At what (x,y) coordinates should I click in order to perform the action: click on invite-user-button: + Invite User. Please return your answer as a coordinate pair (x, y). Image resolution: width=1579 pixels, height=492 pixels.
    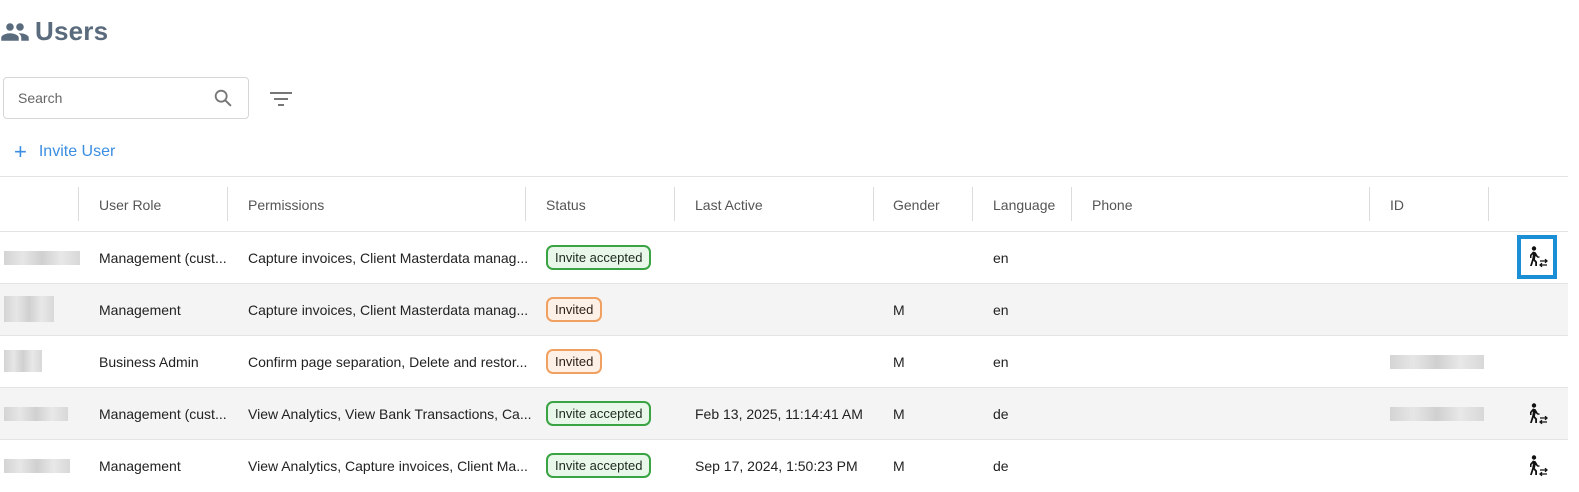
    Looking at the image, I should click on (65, 151).